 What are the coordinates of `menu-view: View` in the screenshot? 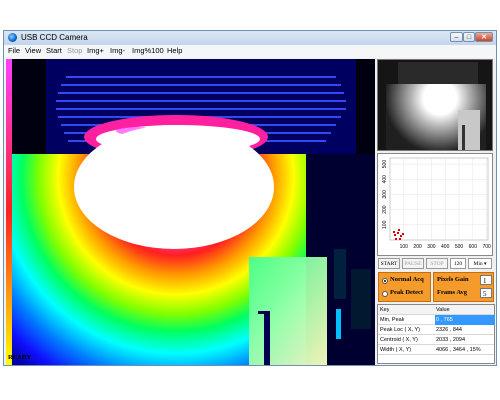 It's located at (33, 50).